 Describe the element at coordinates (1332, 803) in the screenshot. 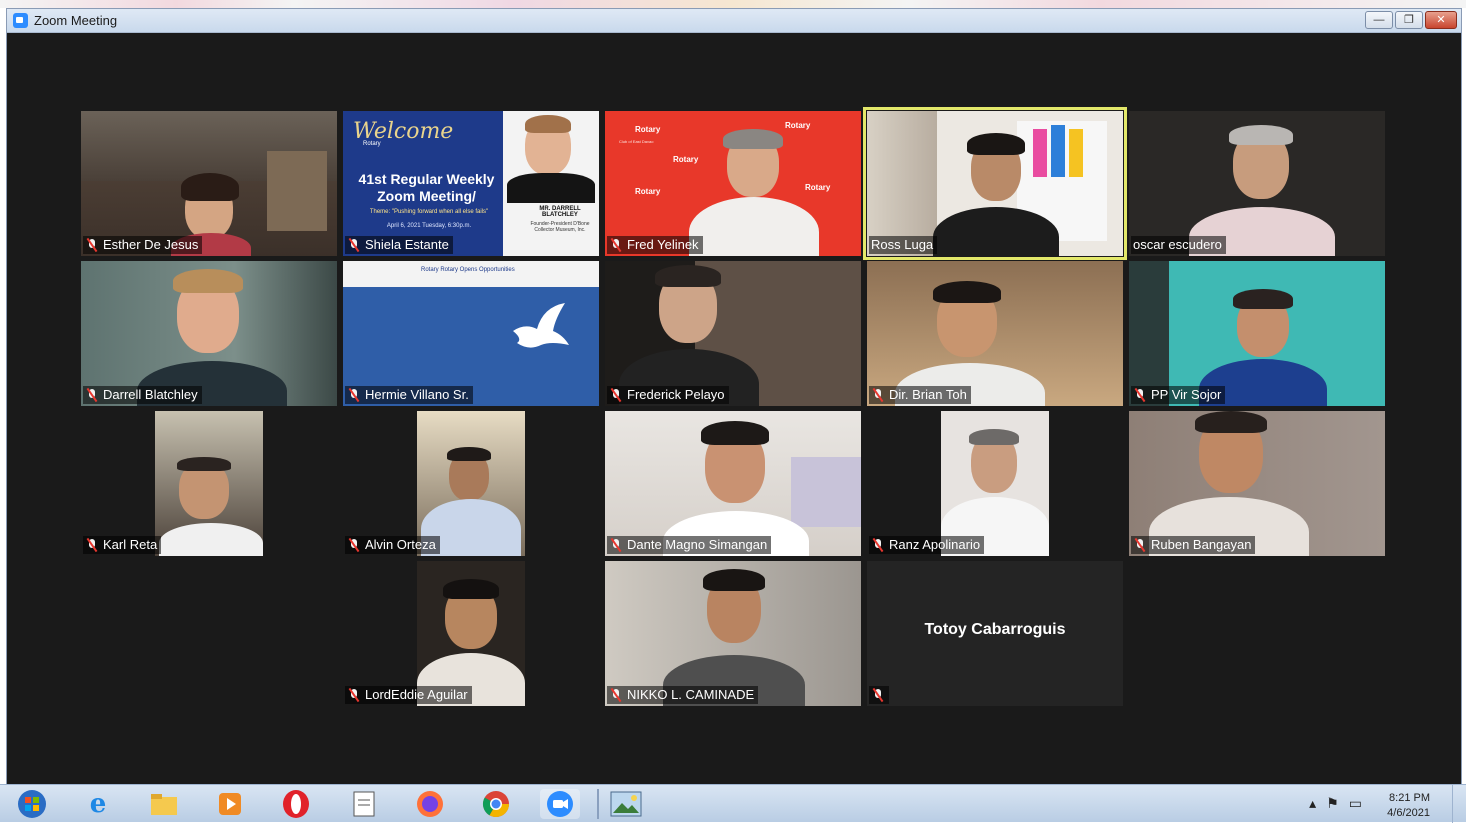

I see `action-center-flag-icon: ⚑` at that location.